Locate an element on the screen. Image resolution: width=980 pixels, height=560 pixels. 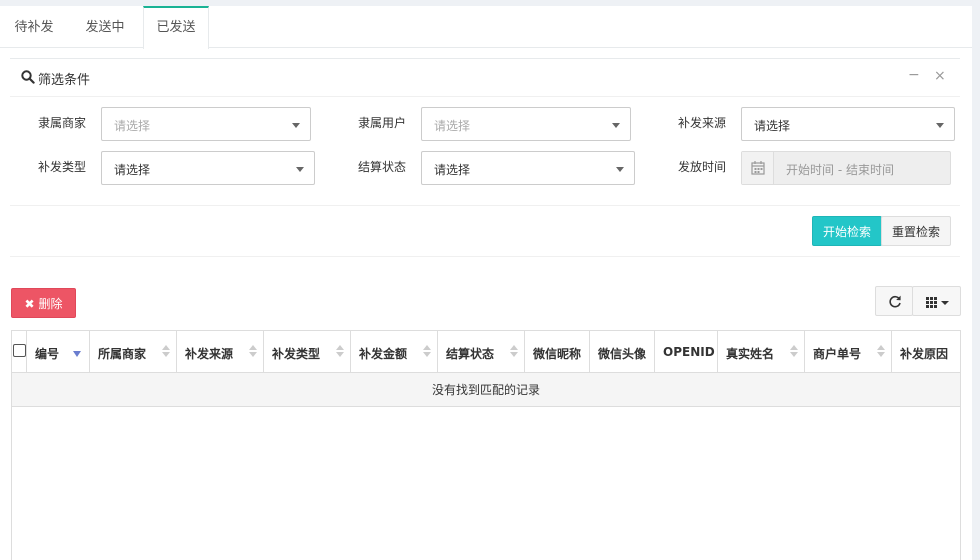
user-label: 隶属用户 is located at coordinates (382, 123).